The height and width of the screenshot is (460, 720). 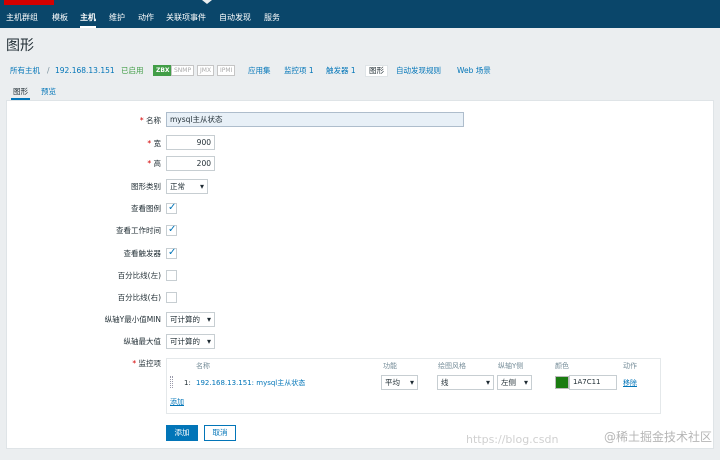 I want to click on item-axis-select: 左侧, so click(x=514, y=382).